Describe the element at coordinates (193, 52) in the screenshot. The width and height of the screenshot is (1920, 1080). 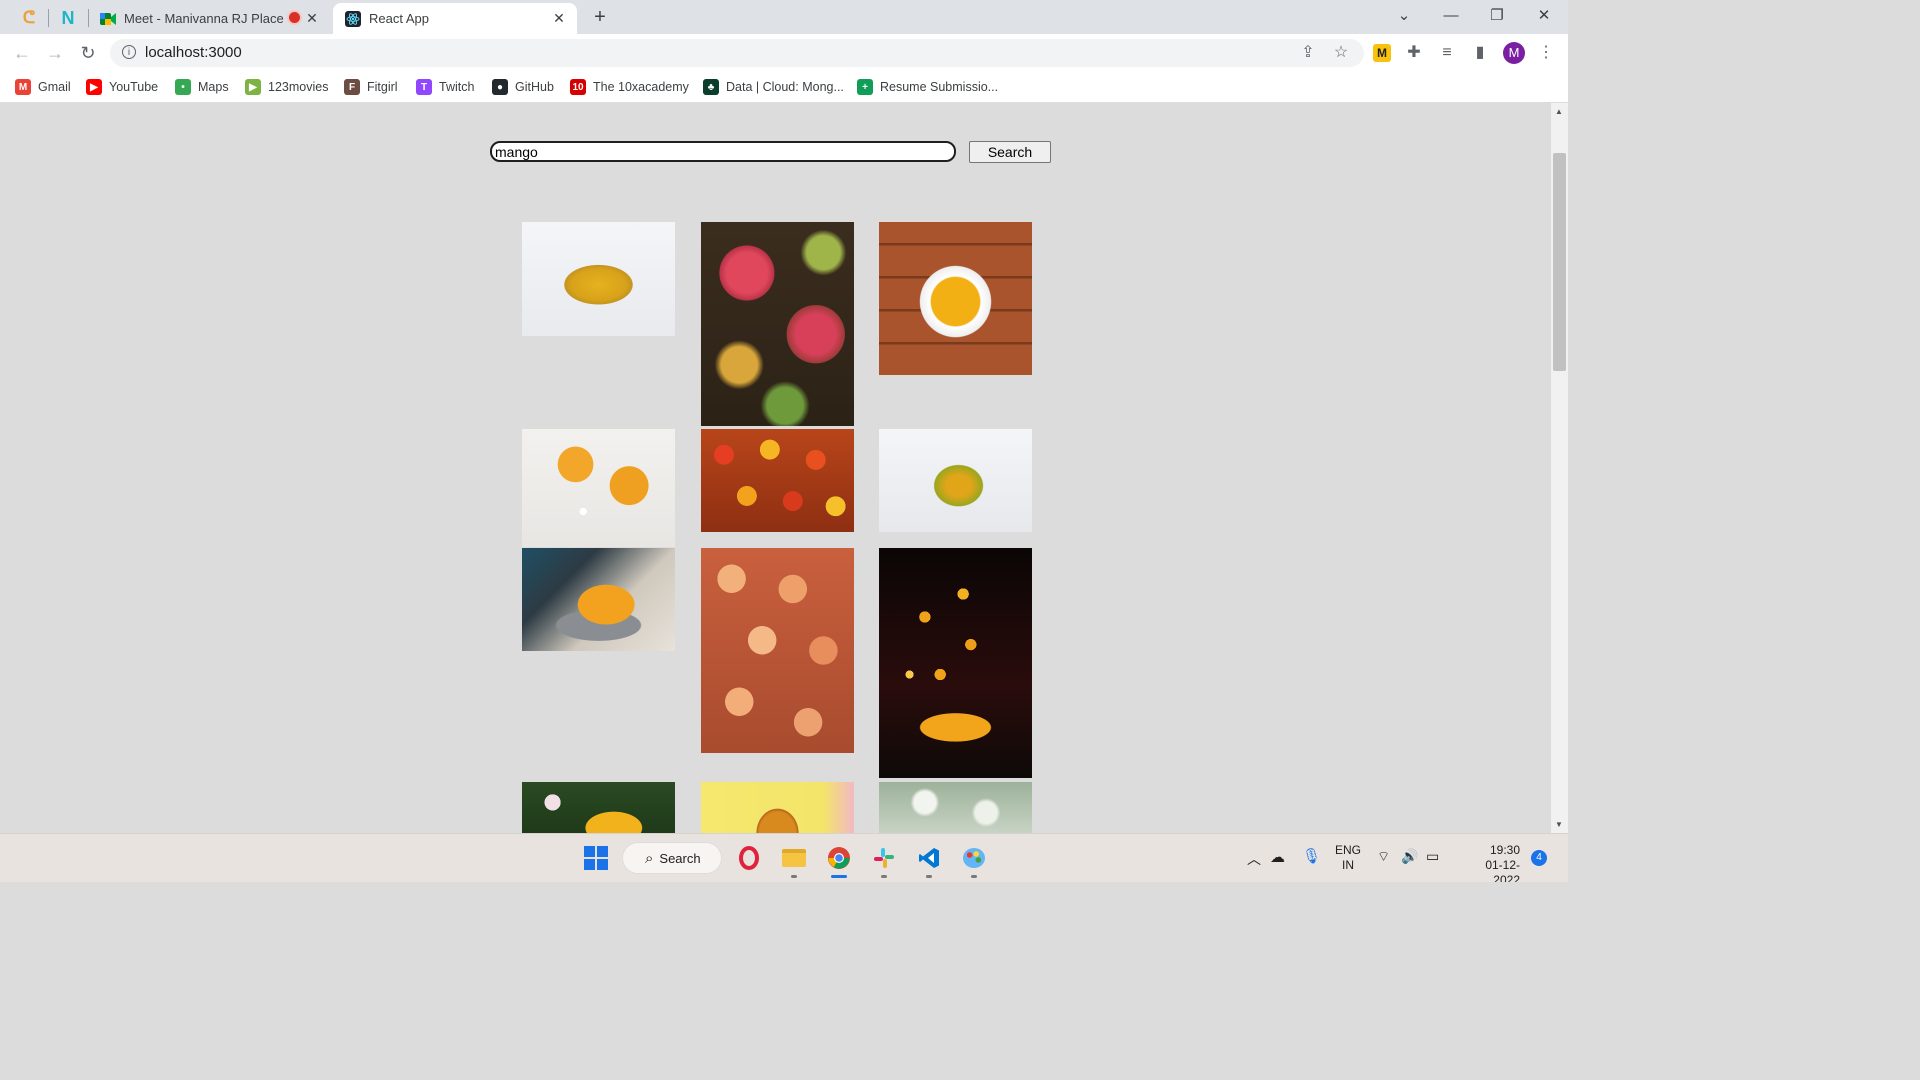
I see `address-url: localhost:3000` at that location.